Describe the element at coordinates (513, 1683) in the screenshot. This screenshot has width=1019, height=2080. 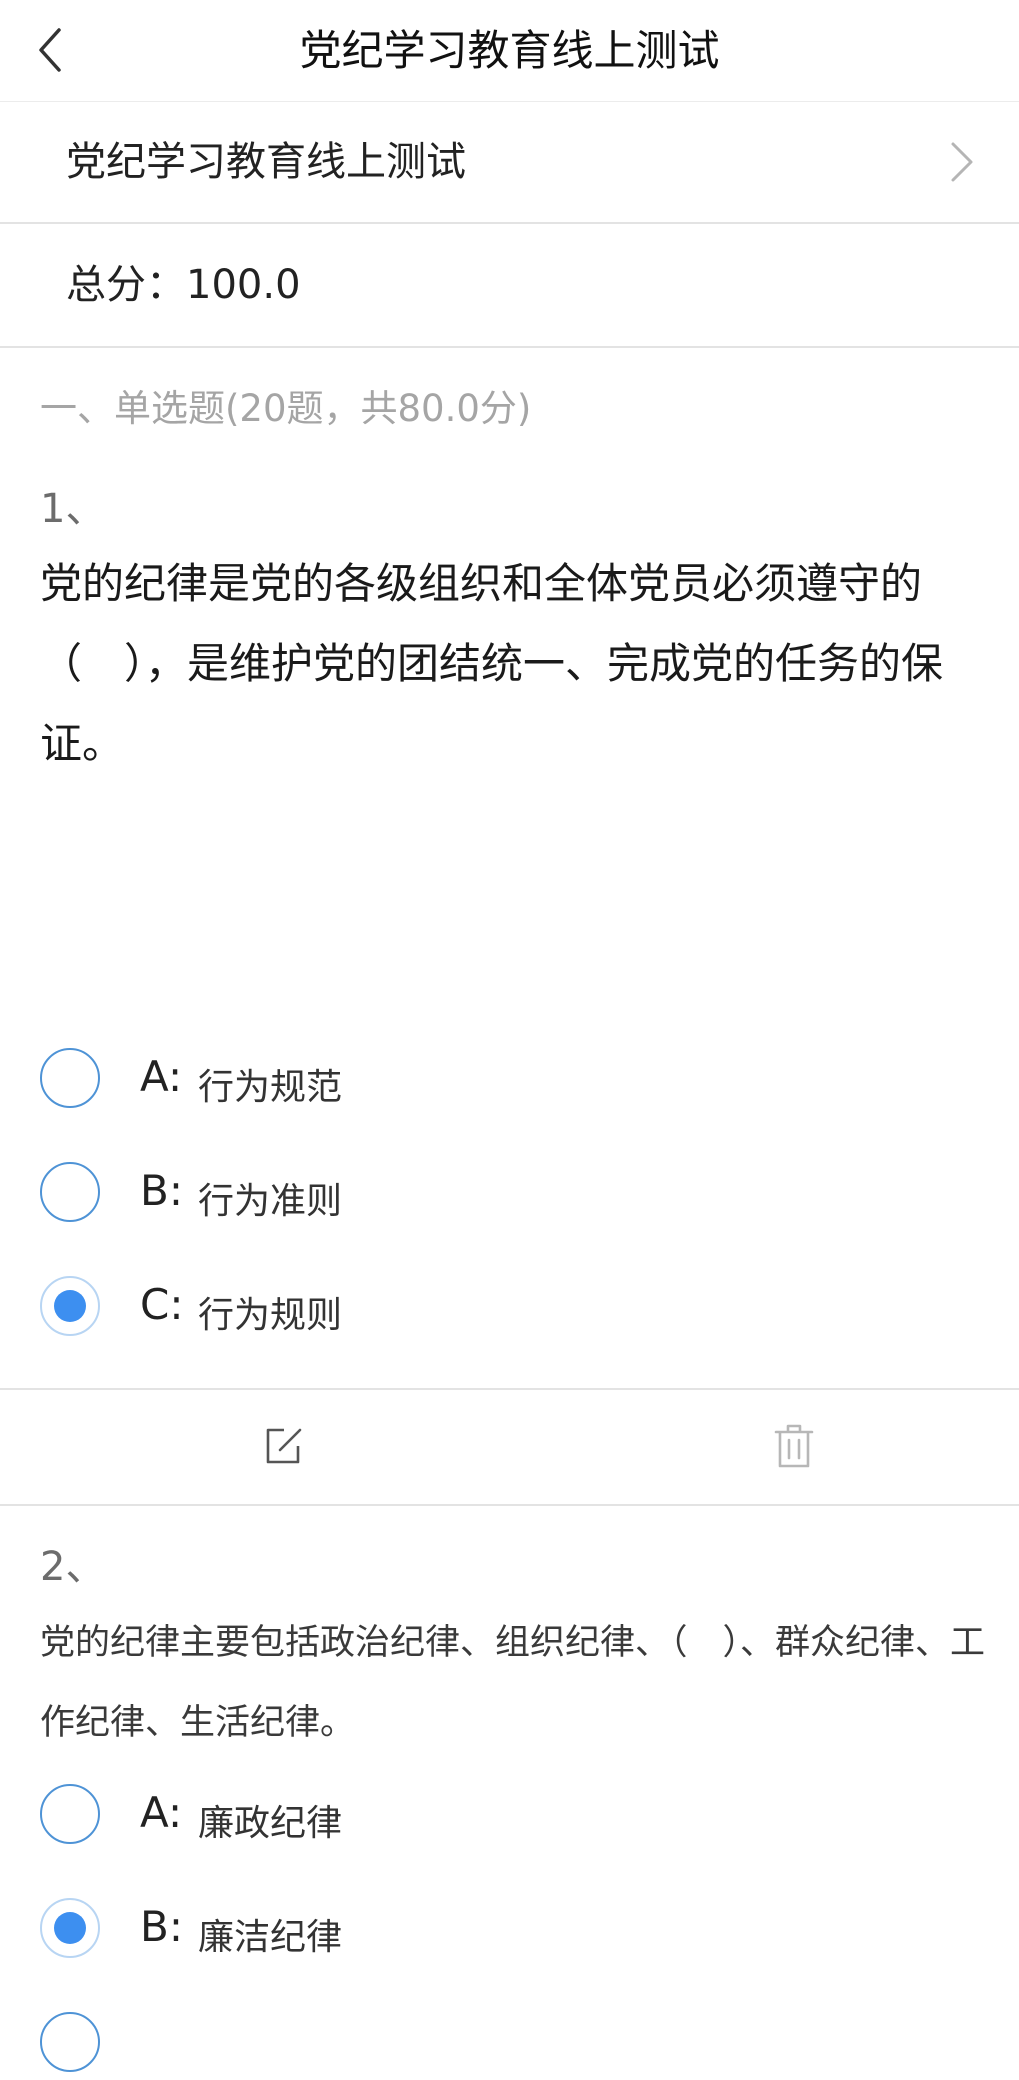
I see `question-text: 党的纪律主要包括政治纪律、组织纪律、（ ）、群众纪律、工作纪律、生活纪律。` at that location.